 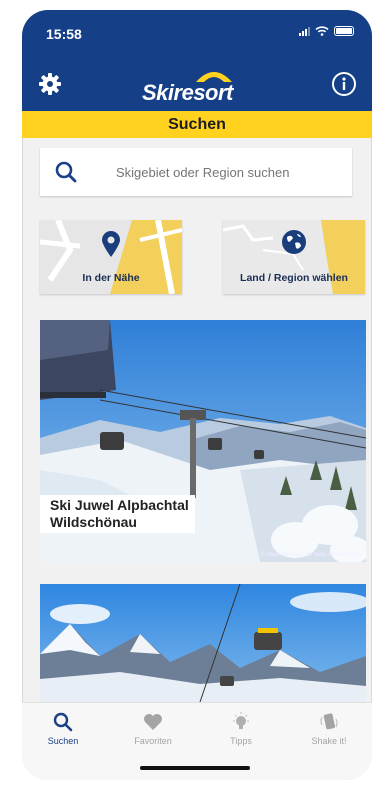 I want to click on gear-icon, so click(x=50, y=84).